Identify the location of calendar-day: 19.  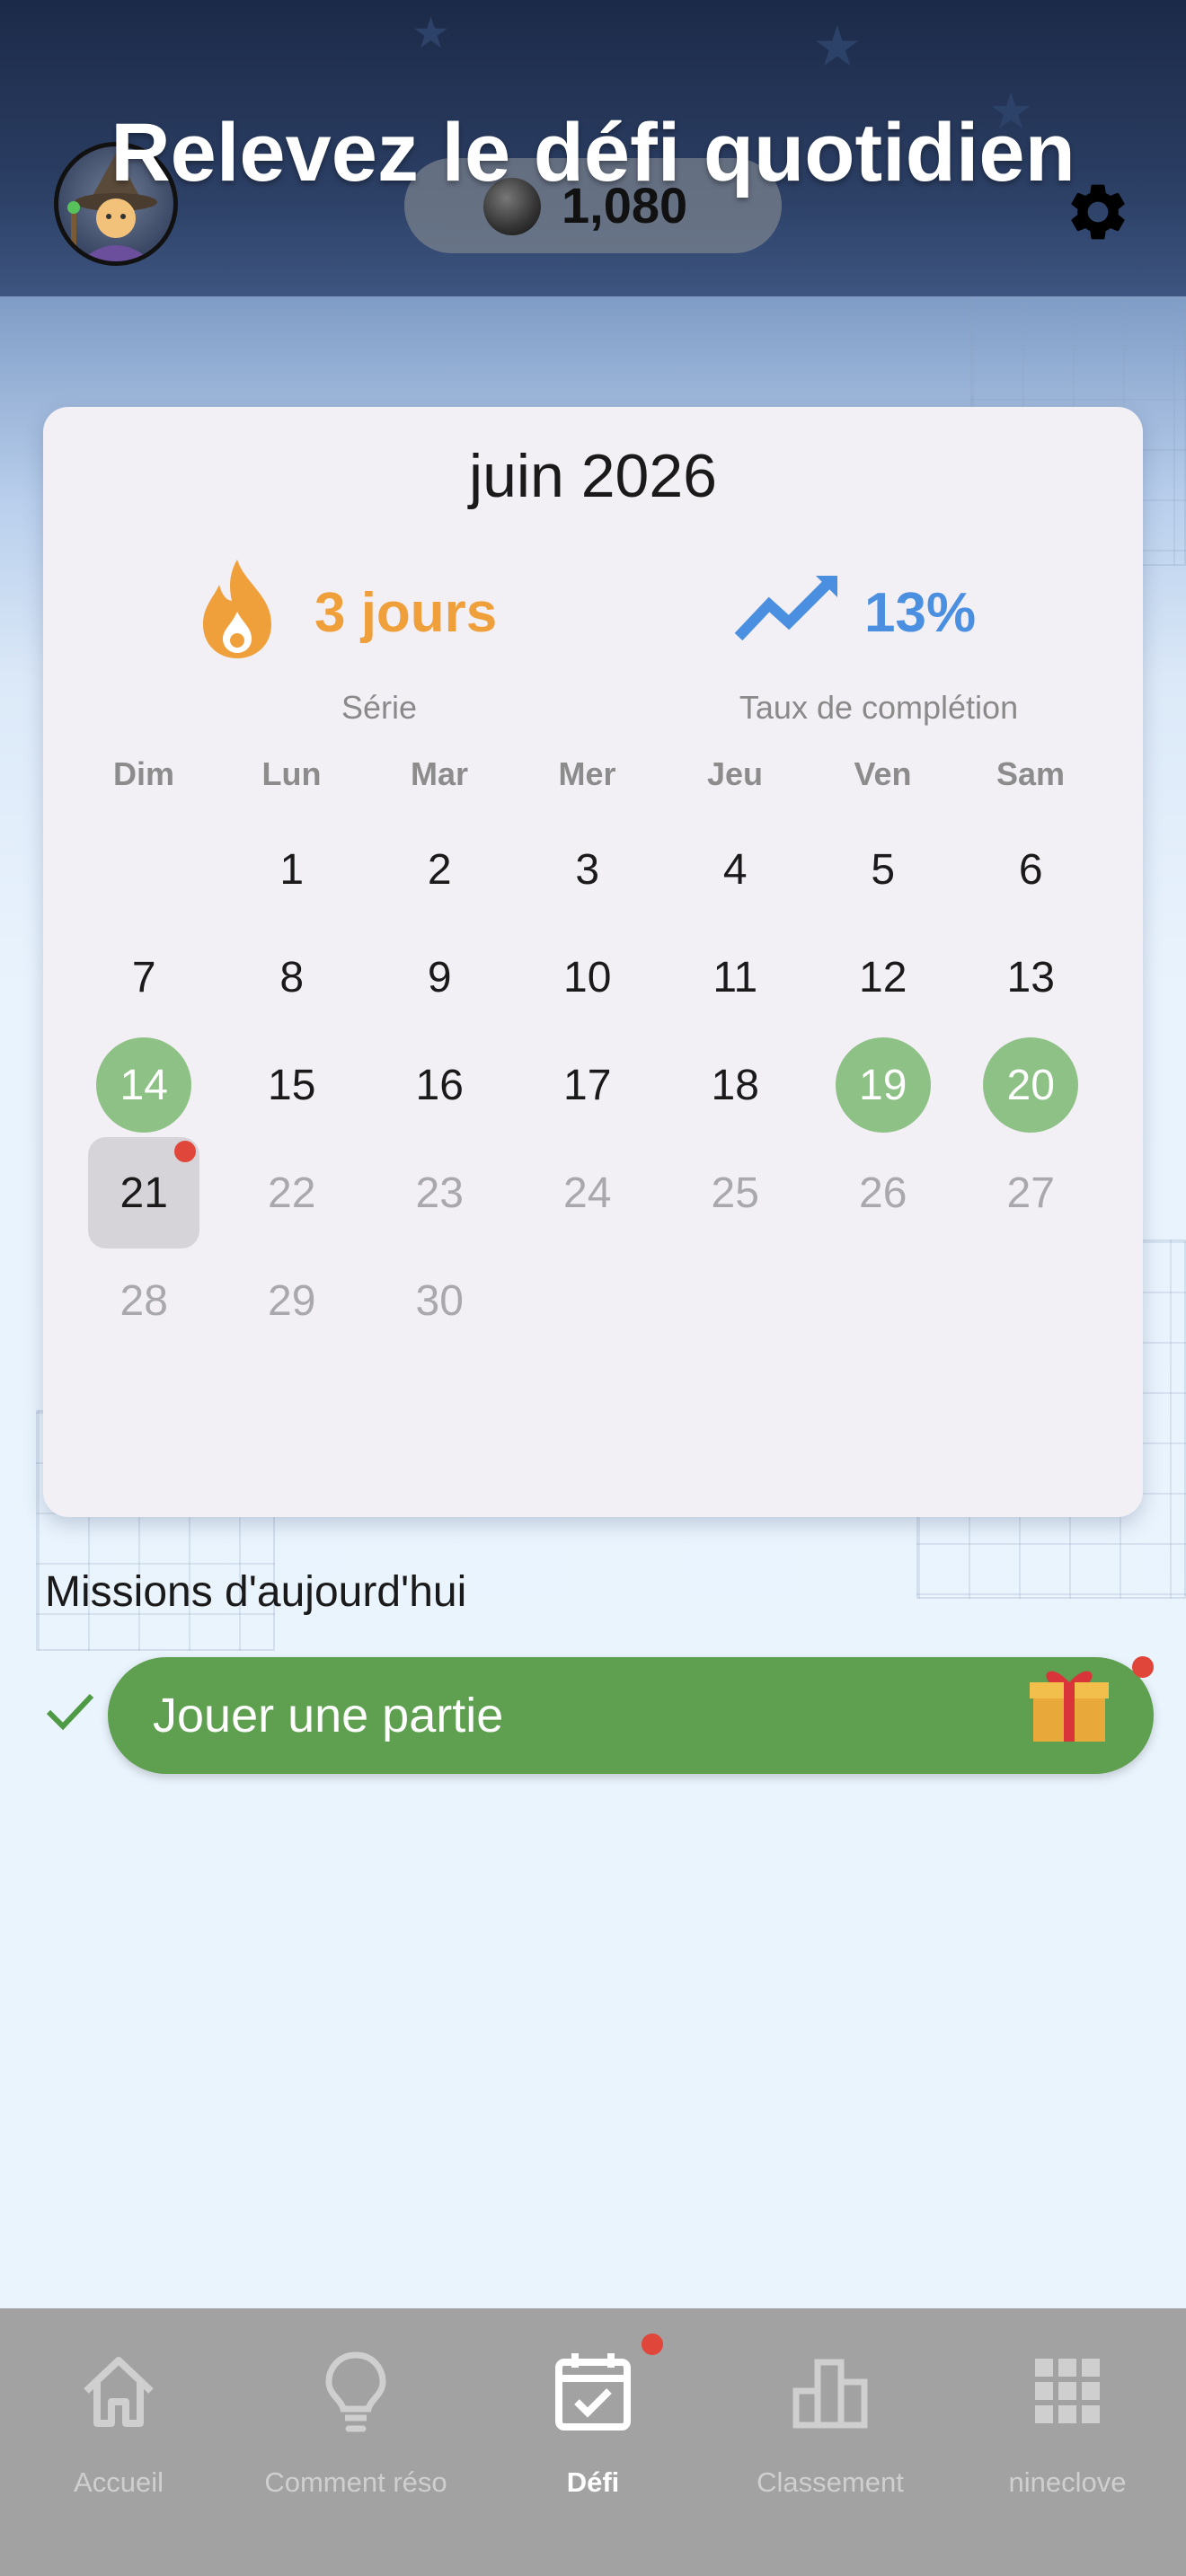
(883, 1085).